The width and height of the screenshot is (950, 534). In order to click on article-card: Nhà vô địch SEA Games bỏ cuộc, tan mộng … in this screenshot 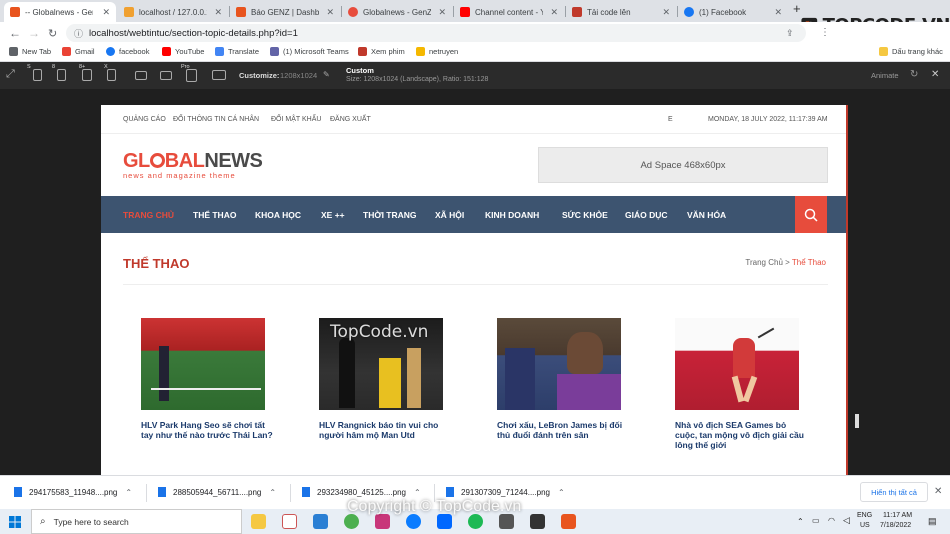, I will do `click(742, 384)`.